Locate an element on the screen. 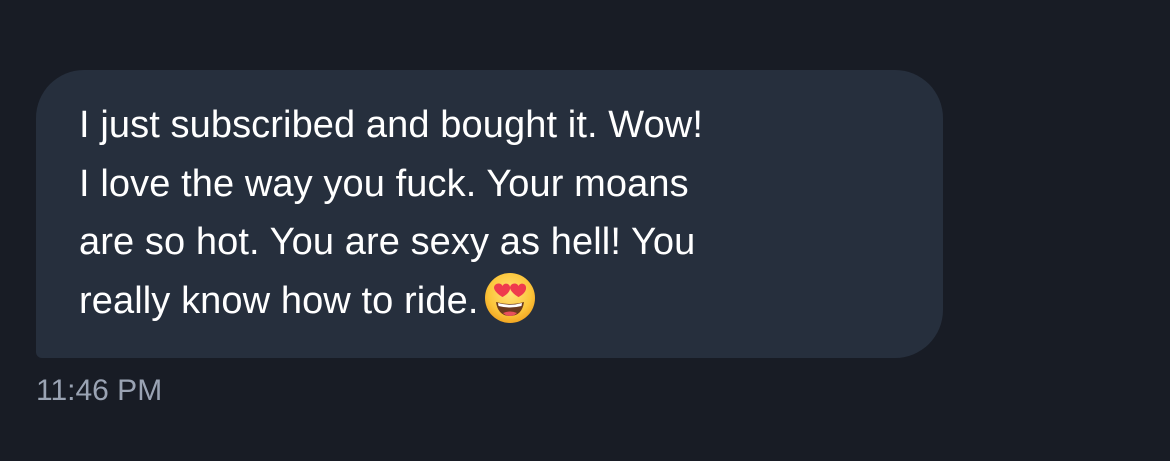 Image resolution: width=1170 pixels, height=461 pixels. heart-eyes-emoji-icon is located at coordinates (510, 298).